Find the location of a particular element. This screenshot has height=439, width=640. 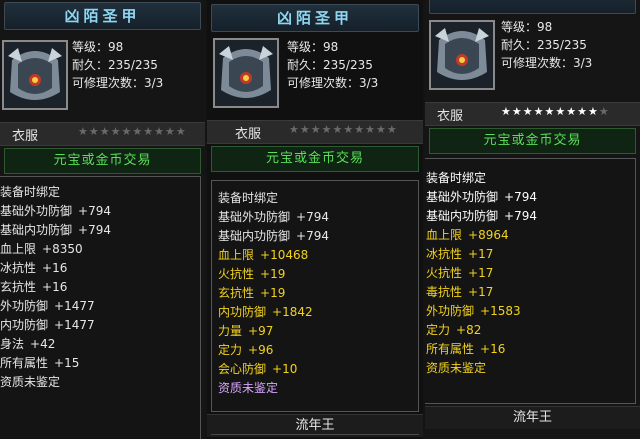

attribute-row: 所有属性 +15 is located at coordinates (97, 363).